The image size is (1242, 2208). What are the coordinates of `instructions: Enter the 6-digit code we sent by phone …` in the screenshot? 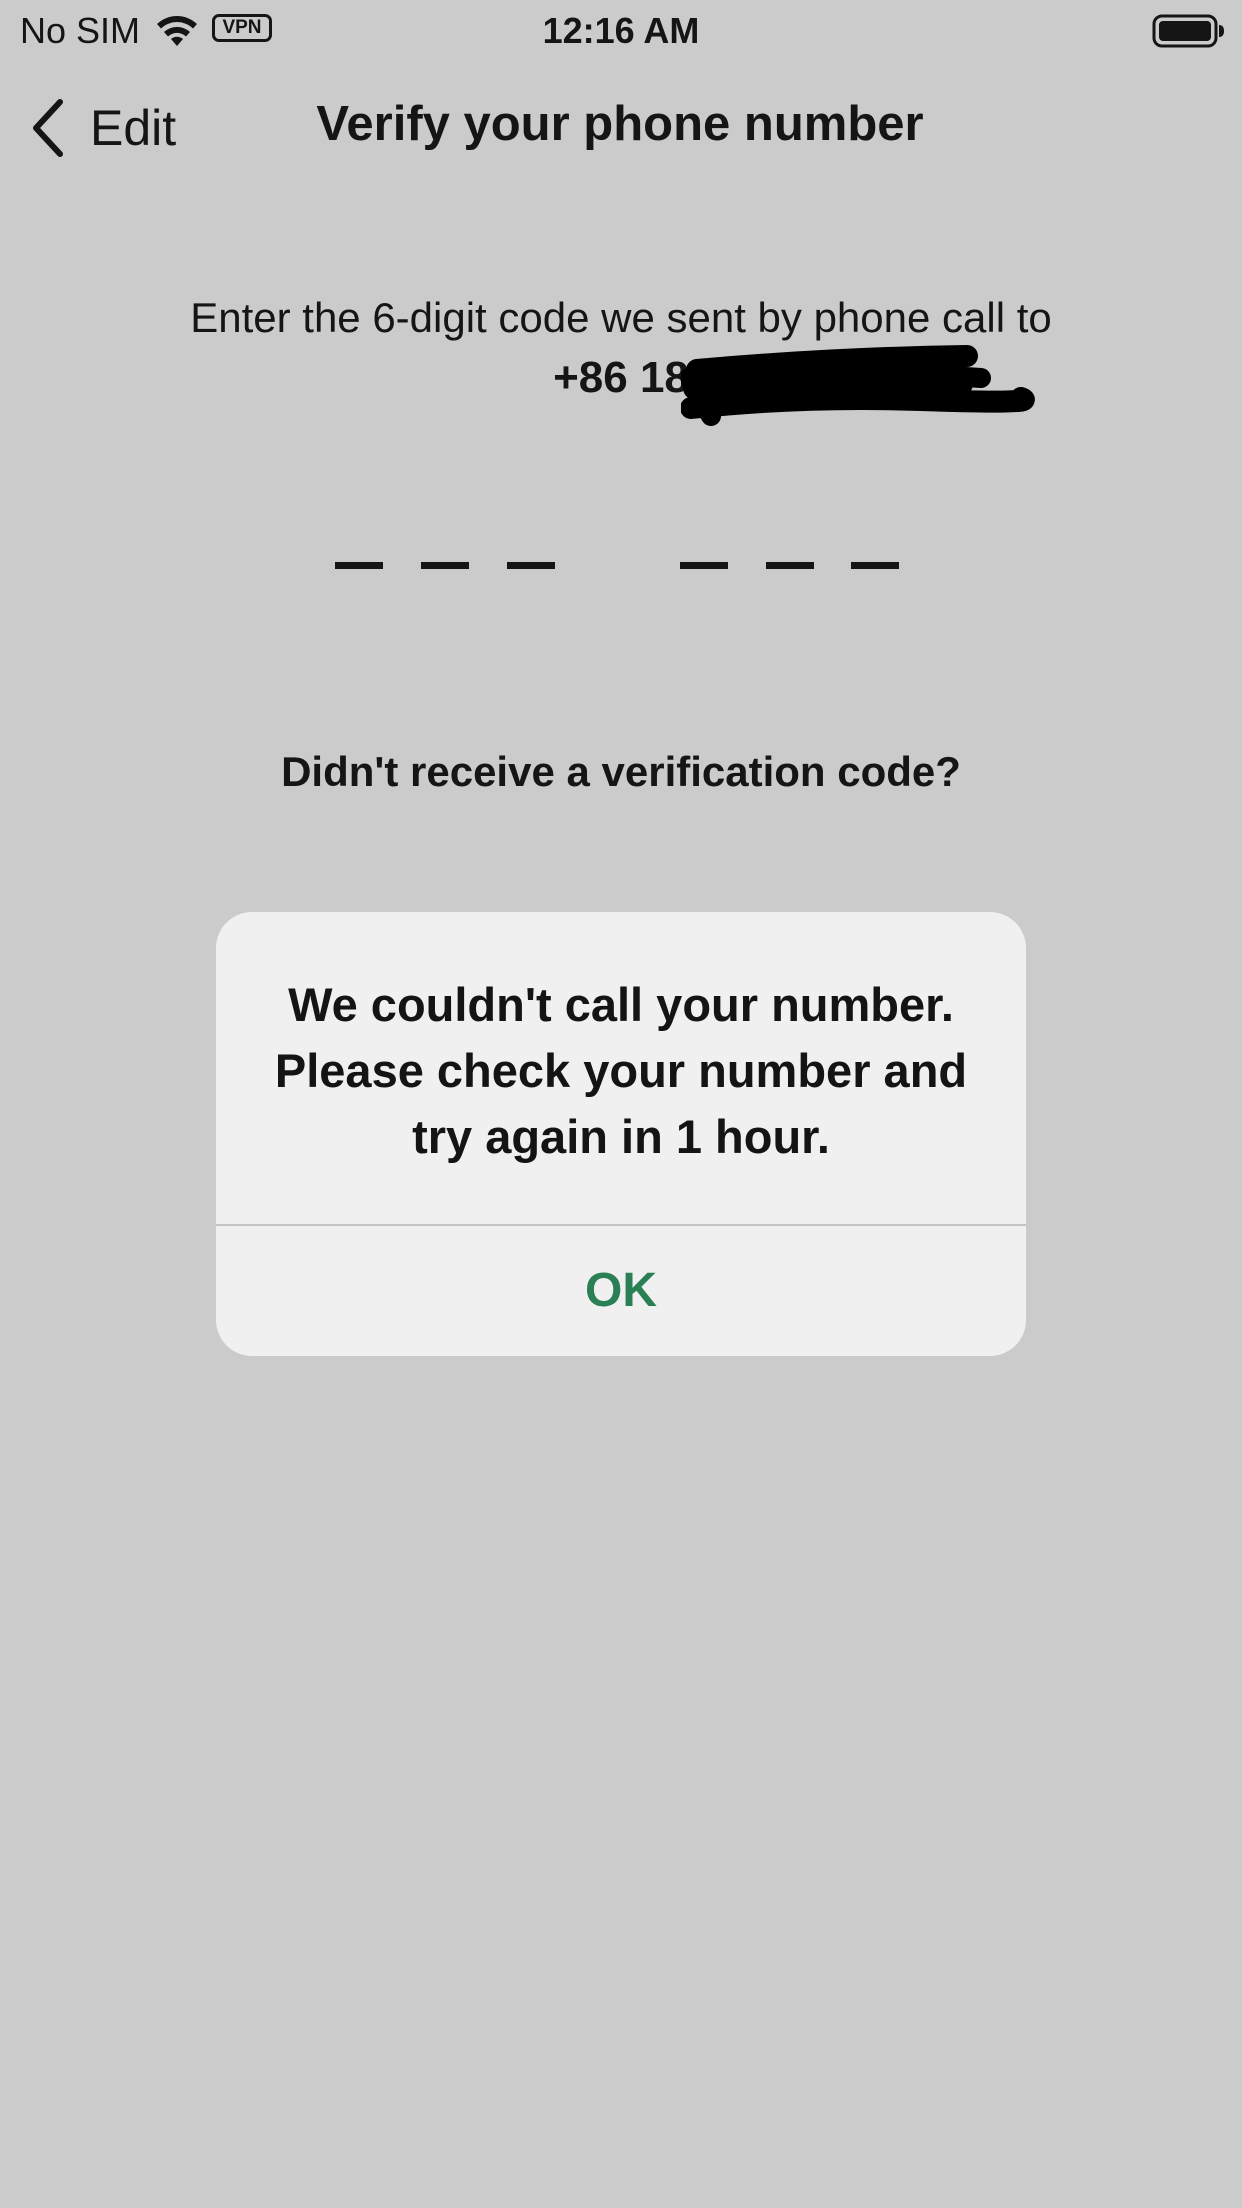 It's located at (621, 357).